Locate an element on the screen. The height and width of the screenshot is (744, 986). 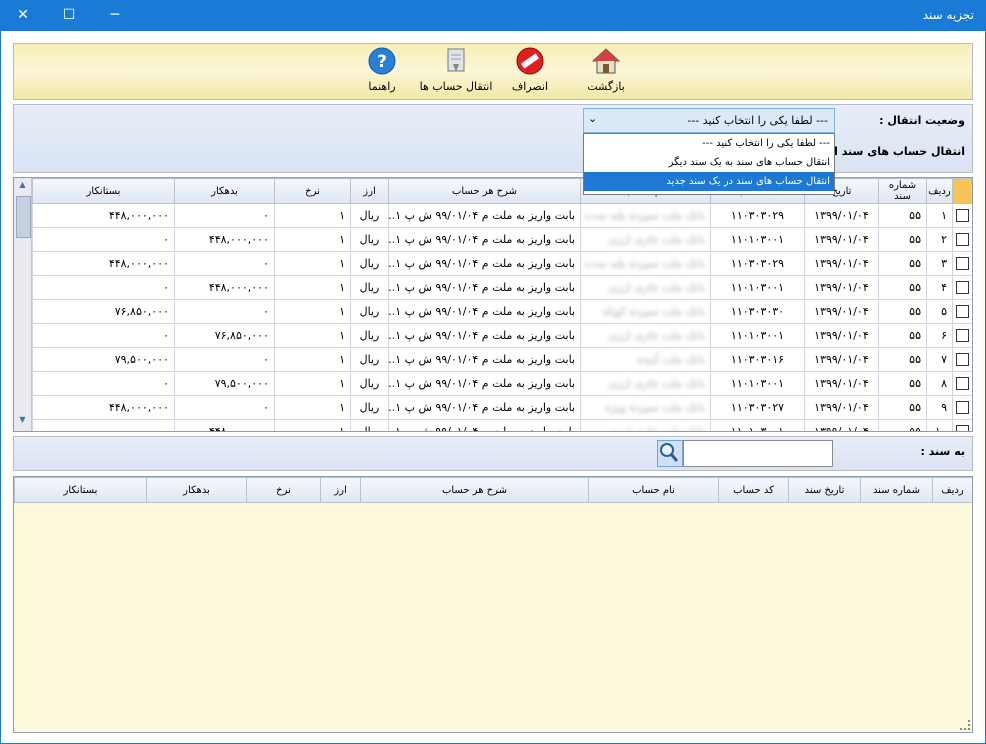
row-account-code: ۱۱۰۱۰۳۰۰۱ is located at coordinates (757, 335).